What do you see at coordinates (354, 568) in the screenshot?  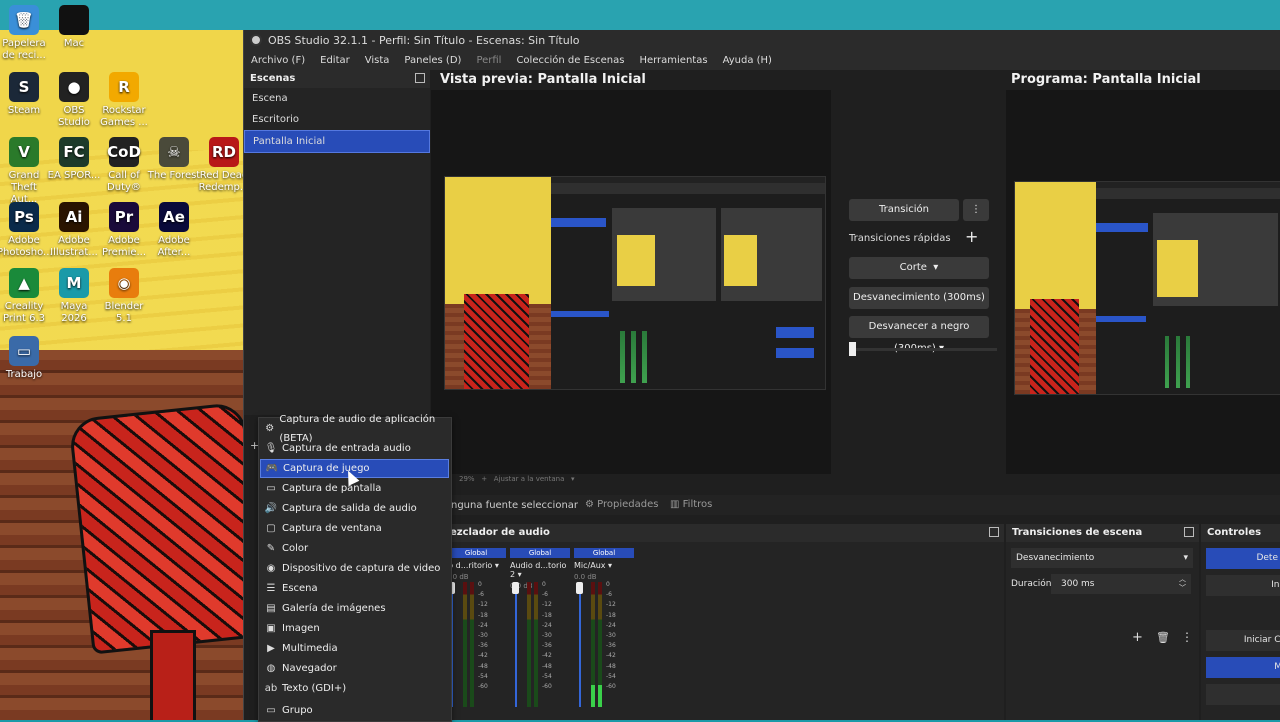 I see `add-source-menu-item: ◉ Dispositivo de captura de video` at bounding box center [354, 568].